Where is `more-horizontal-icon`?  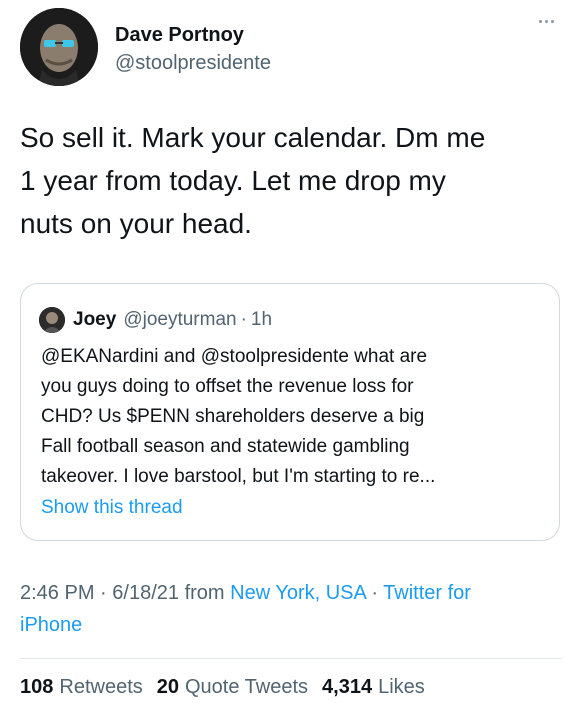 more-horizontal-icon is located at coordinates (546, 21).